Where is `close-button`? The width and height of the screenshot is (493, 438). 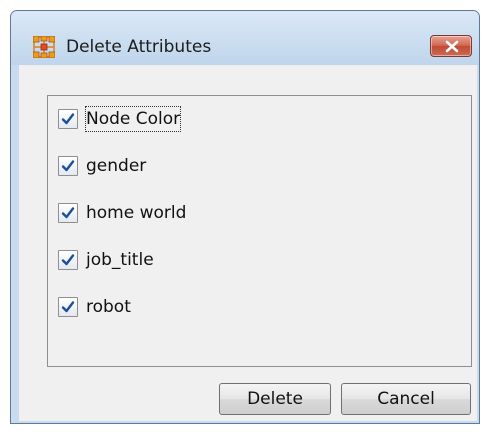 close-button is located at coordinates (451, 46).